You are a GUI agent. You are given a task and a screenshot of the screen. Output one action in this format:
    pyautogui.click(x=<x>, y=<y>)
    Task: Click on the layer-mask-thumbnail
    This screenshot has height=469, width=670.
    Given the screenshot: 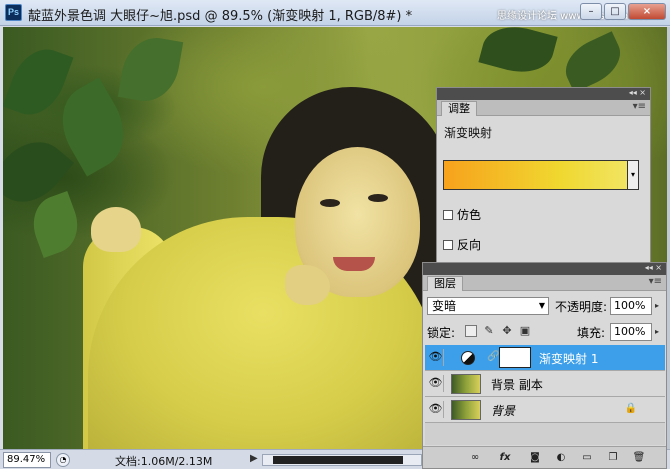 What is the action you would take?
    pyautogui.click(x=515, y=357)
    